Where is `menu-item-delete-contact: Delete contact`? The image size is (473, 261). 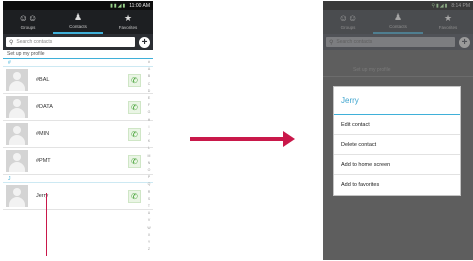
menu-item-delete-contact: Delete contact is located at coordinates (397, 145).